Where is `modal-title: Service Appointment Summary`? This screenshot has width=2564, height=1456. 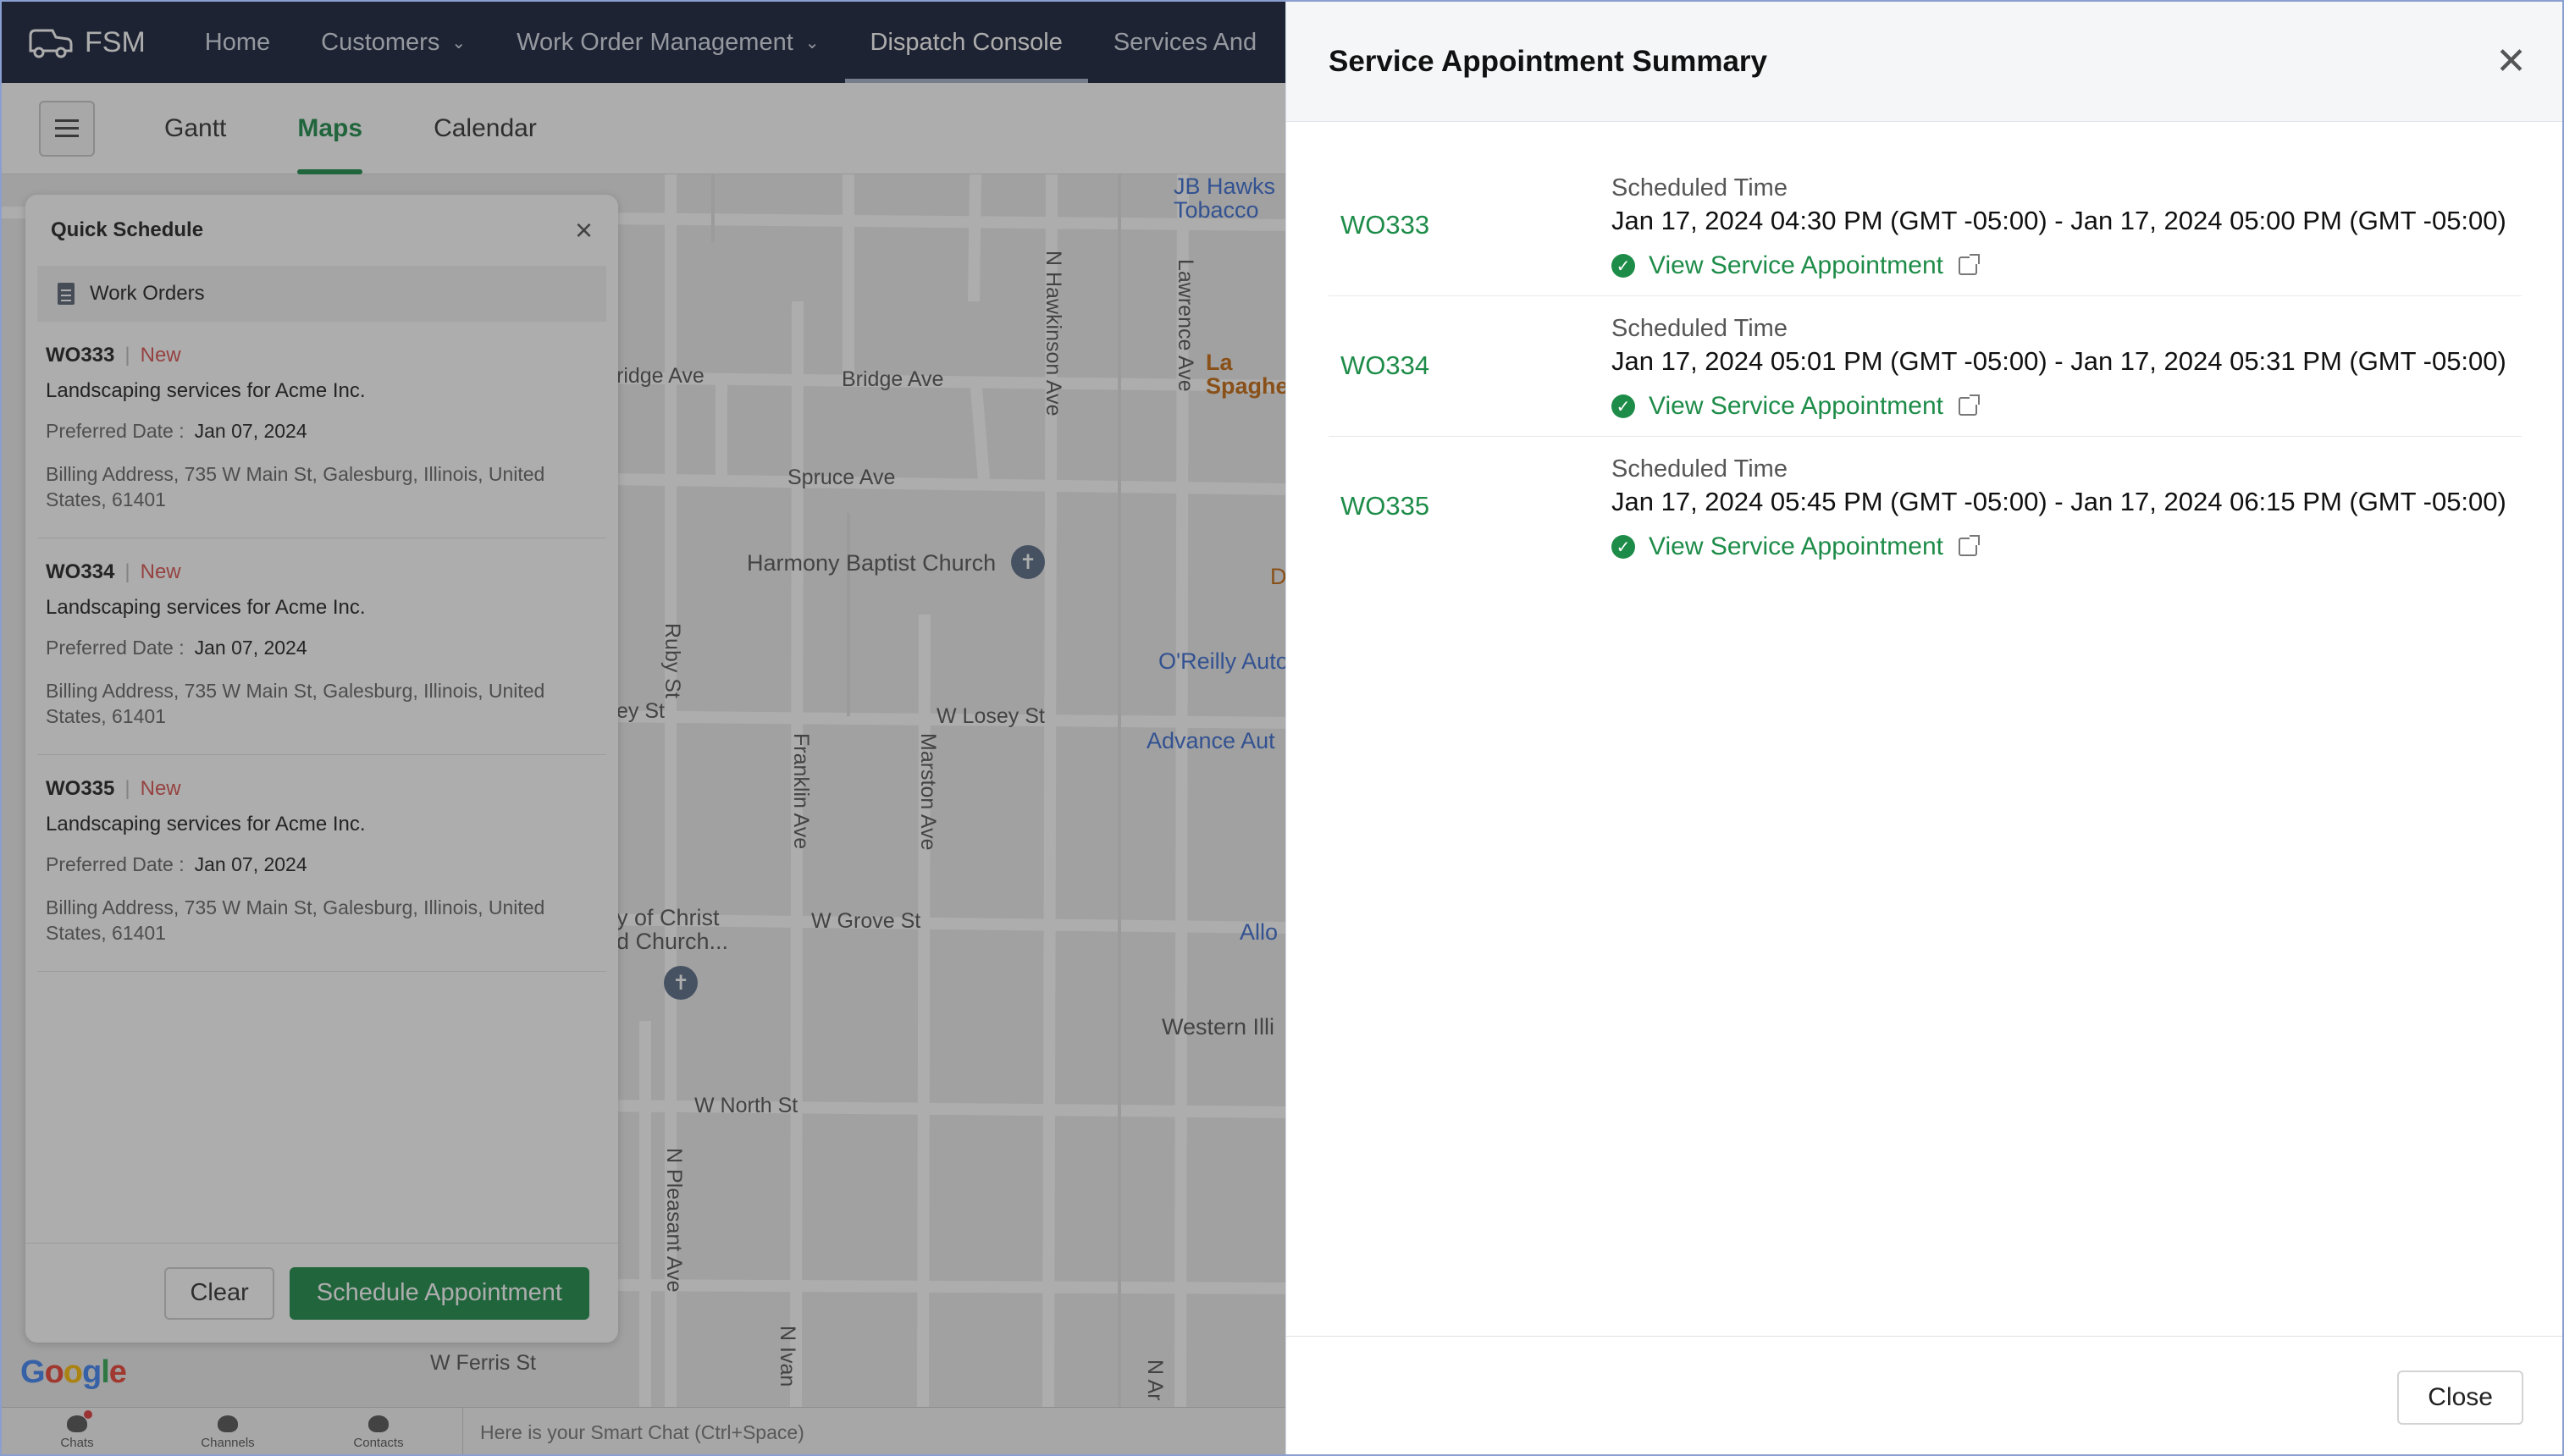
modal-title: Service Appointment Summary is located at coordinates (1548, 61).